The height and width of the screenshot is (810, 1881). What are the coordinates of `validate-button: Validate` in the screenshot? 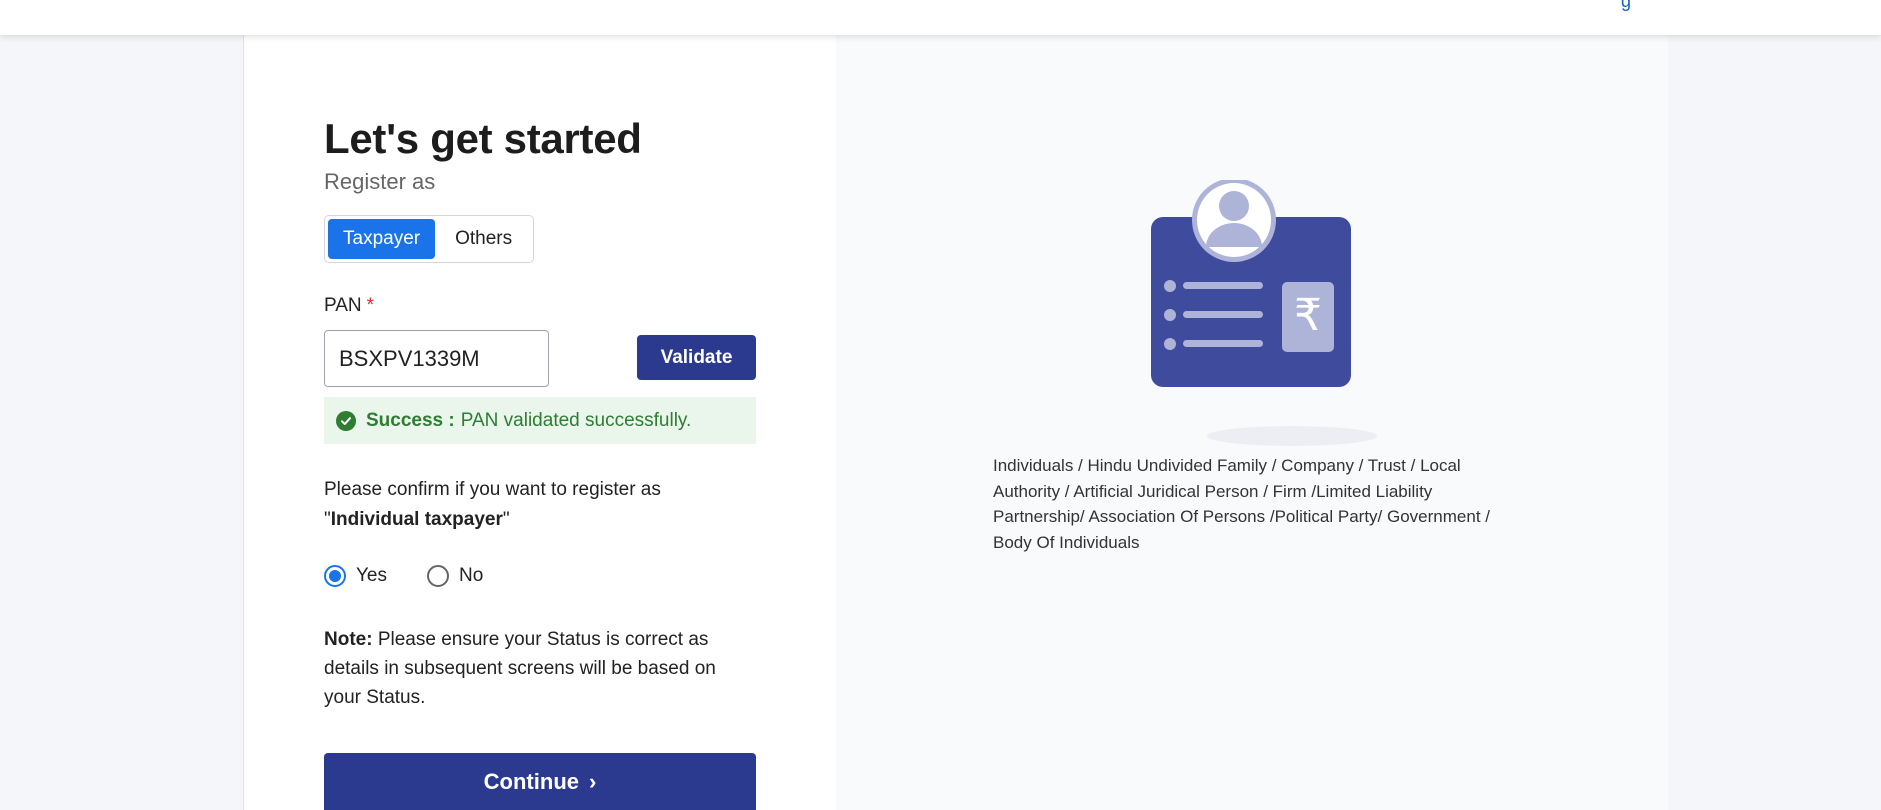 It's located at (696, 357).